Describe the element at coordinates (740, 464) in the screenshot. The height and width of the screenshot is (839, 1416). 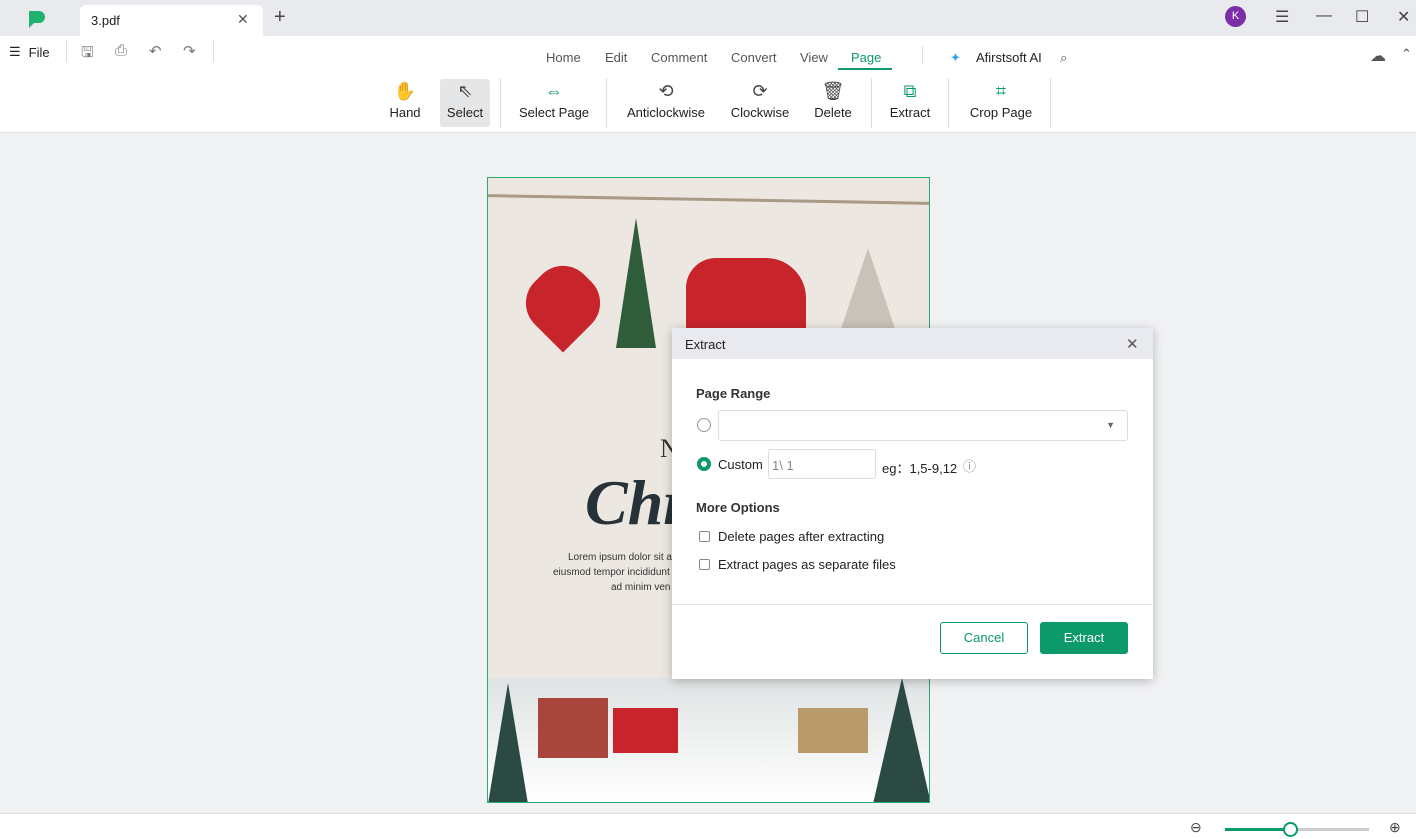
I see `custom-label: Custom` at that location.